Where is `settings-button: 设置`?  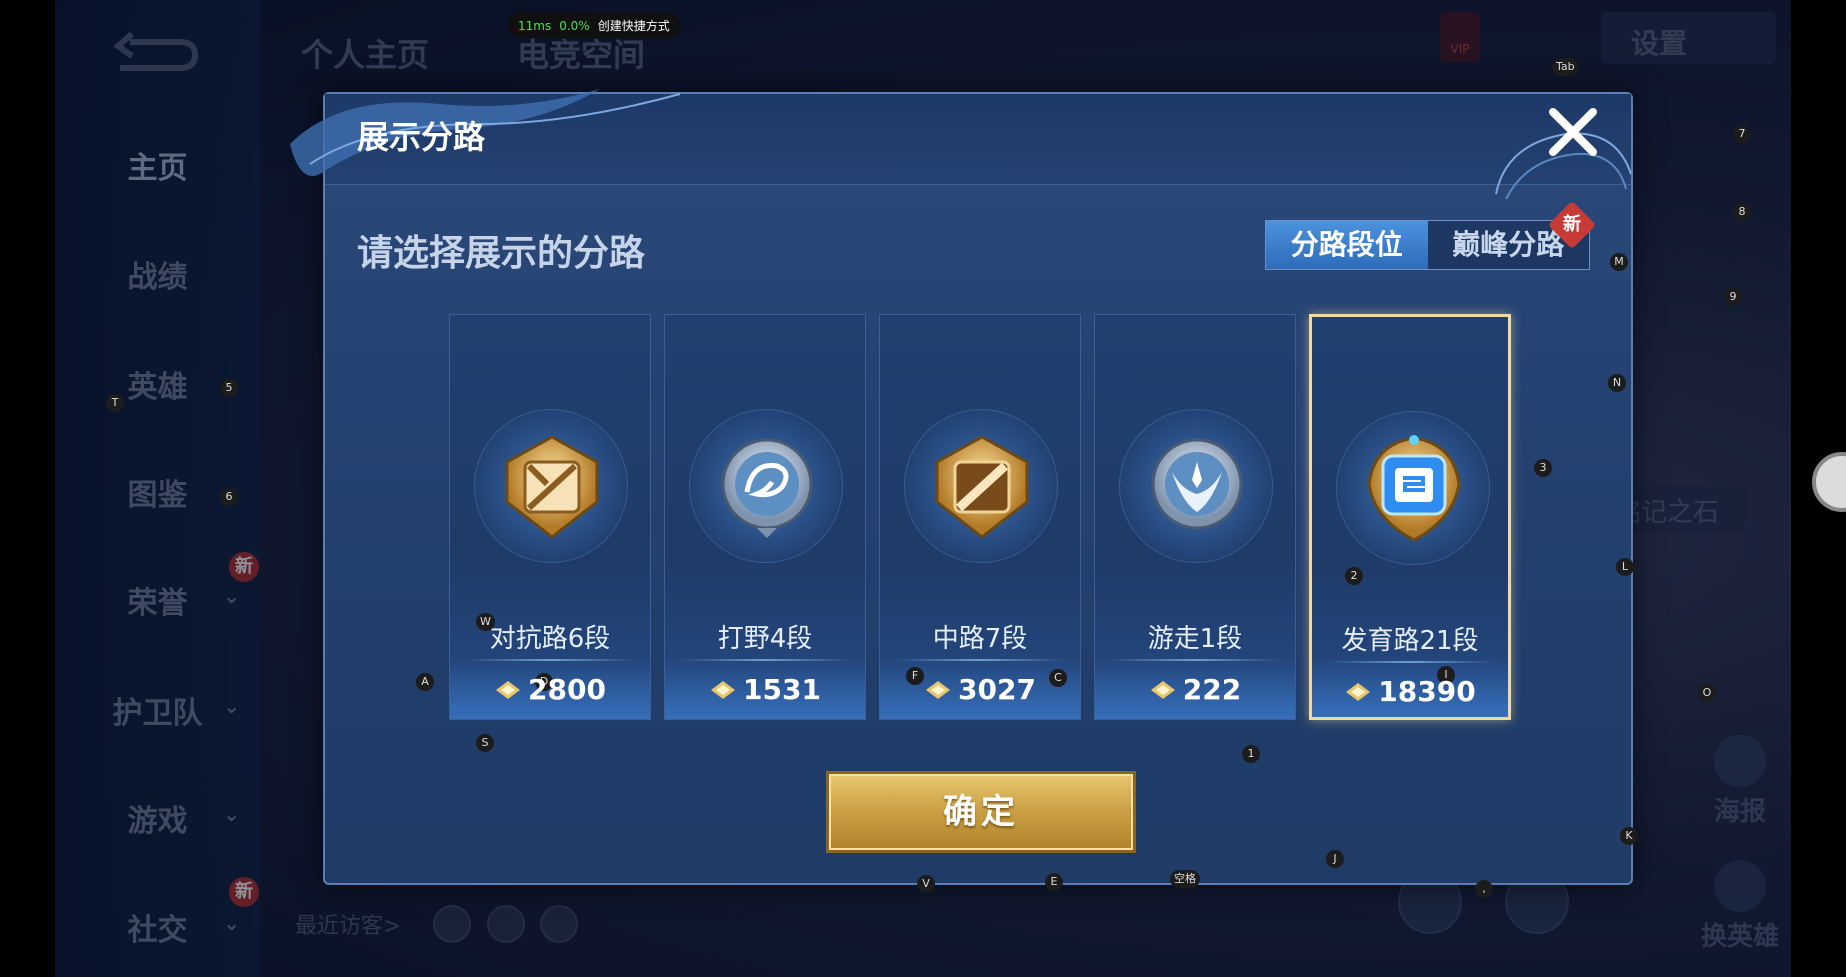 settings-button: 设置 is located at coordinates (1688, 38).